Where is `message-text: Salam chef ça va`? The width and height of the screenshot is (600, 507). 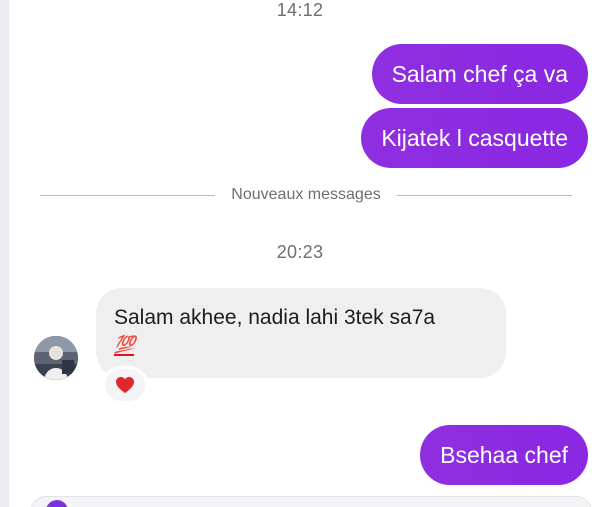 message-text: Salam chef ça va is located at coordinates (479, 74).